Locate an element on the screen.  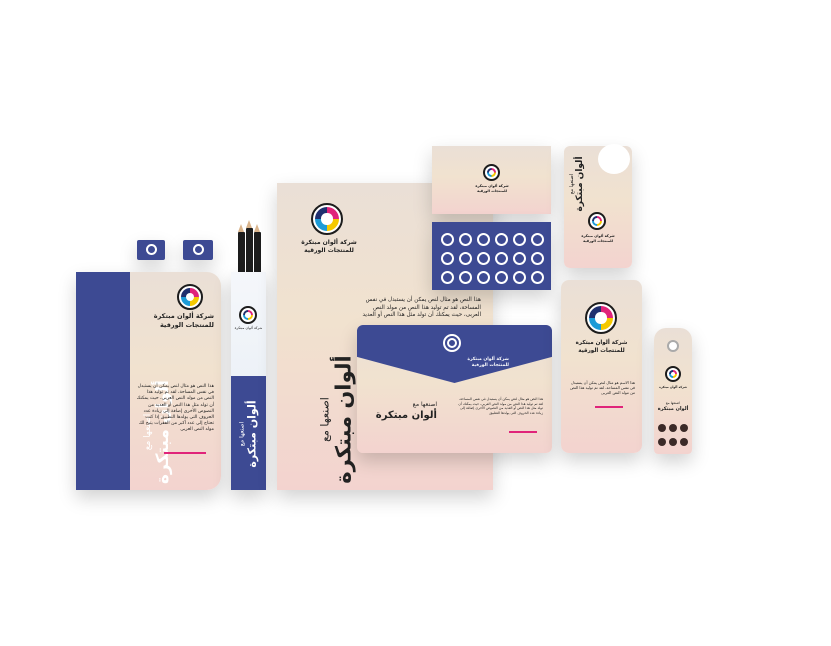
business-card-front: شركة ألوان مبتكرة للمنتجات الورقية is located at coordinates (491, 180).